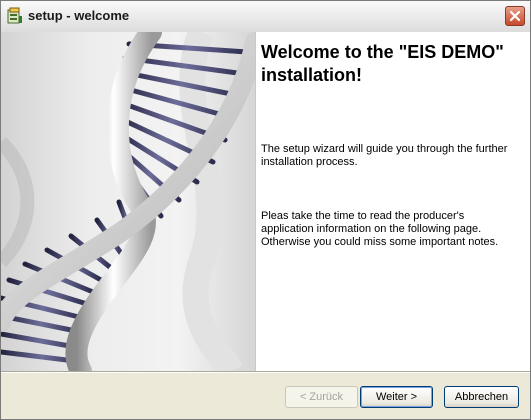  What do you see at coordinates (396, 397) in the screenshot?
I see `next-button: Weiter >` at bounding box center [396, 397].